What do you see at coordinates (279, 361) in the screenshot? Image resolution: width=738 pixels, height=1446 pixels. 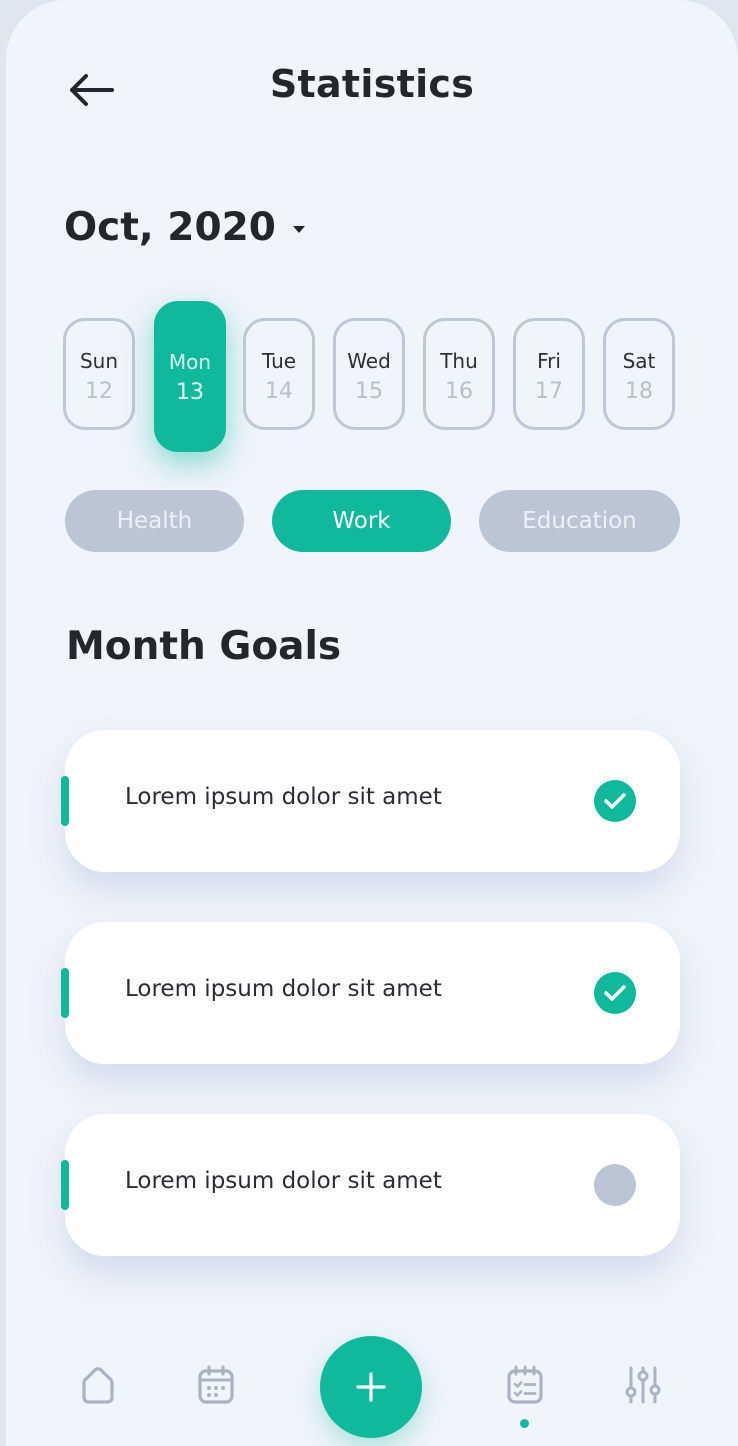 I see `day-name: Tue` at bounding box center [279, 361].